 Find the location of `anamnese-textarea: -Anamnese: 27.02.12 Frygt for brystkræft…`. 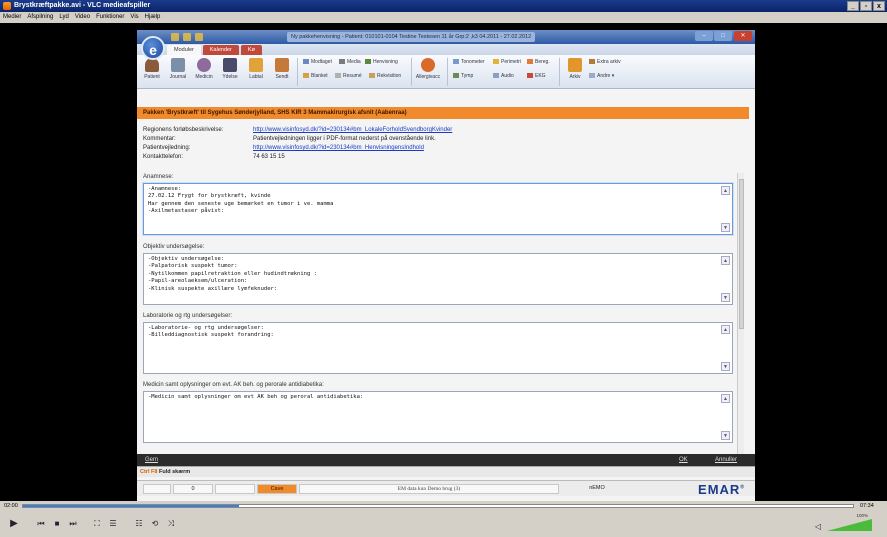

anamnese-textarea: -Anamnese: 27.02.12 Frygt for brystkræft… is located at coordinates (438, 209).